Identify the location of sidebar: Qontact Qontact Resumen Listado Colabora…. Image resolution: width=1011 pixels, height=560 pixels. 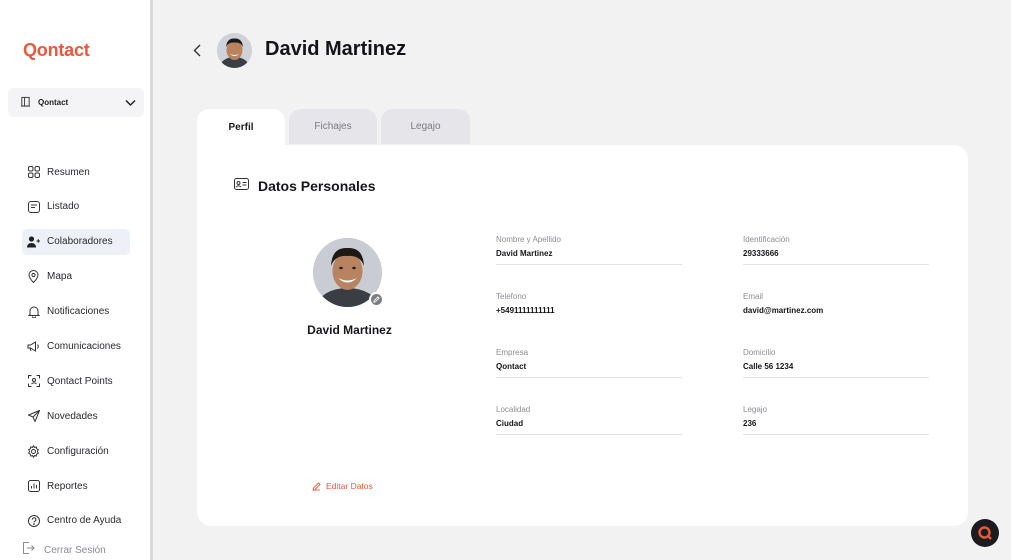
(75, 280).